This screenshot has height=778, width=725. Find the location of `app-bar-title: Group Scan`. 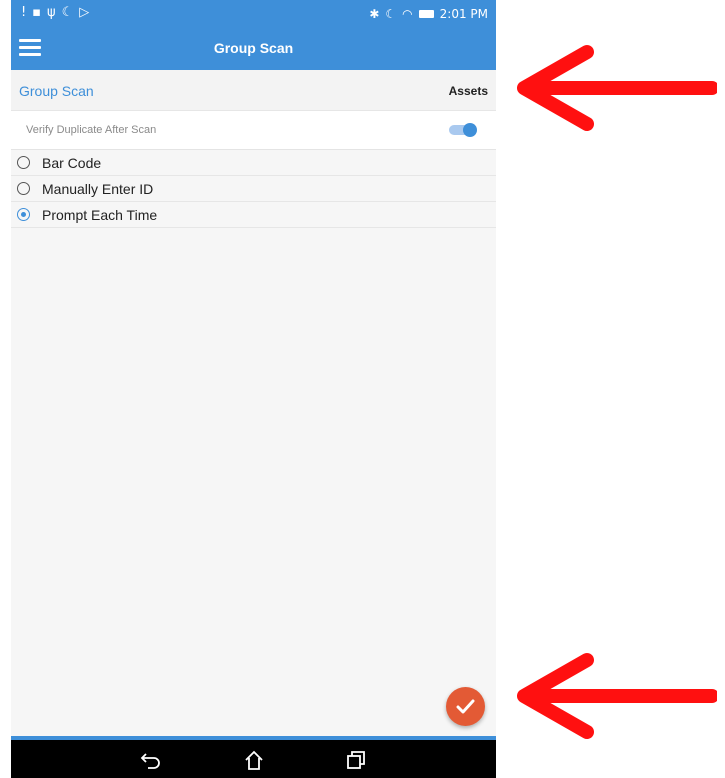

app-bar-title: Group Scan is located at coordinates (253, 48).